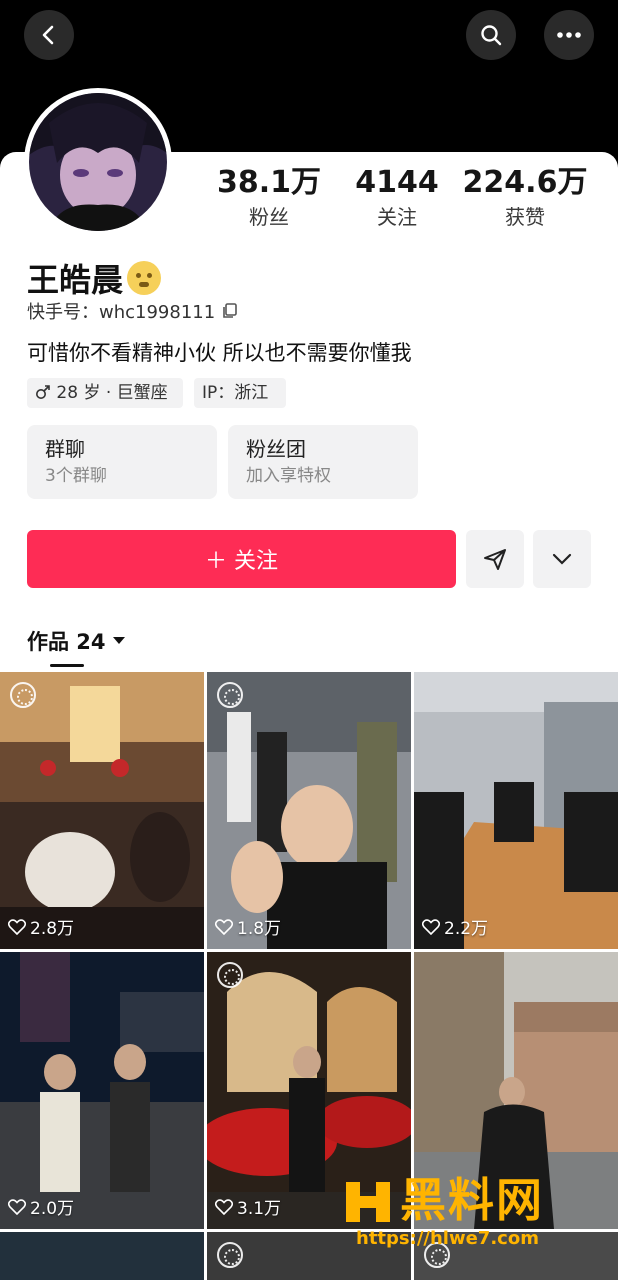 This screenshot has width=618, height=1280. Describe the element at coordinates (219, 353) in the screenshot. I see `bio: 可惜你不看精神小伙 所以也不需要你懂我` at that location.